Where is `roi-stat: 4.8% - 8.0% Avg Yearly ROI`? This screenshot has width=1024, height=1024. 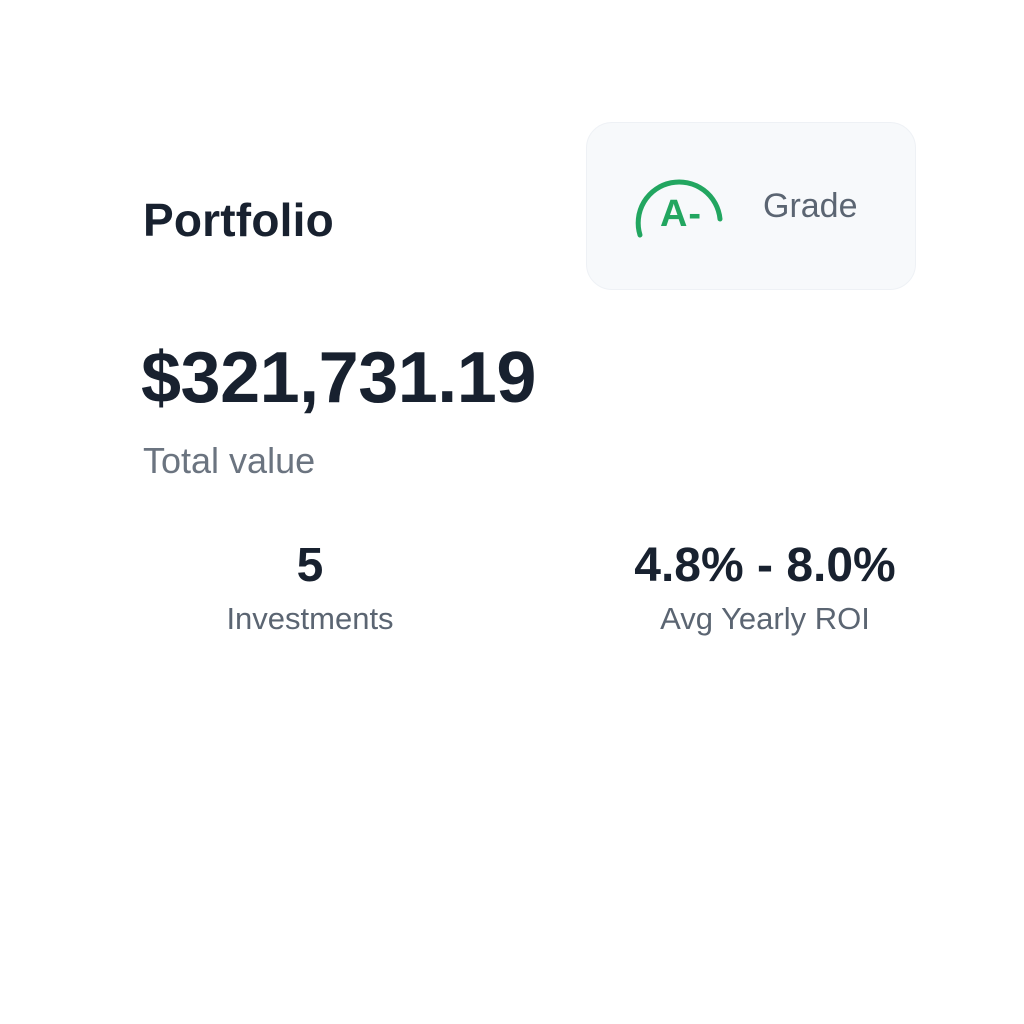 roi-stat: 4.8% - 8.0% Avg Yearly ROI is located at coordinates (765, 588).